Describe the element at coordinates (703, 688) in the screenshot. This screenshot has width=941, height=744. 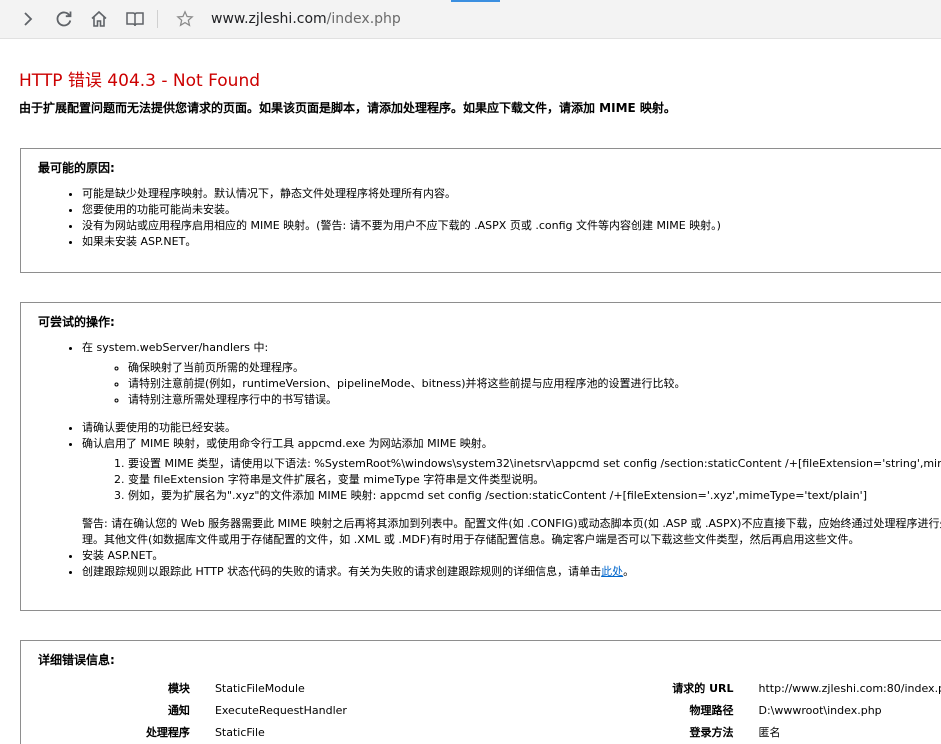
I see `detail-label: 请求的 URL` at that location.